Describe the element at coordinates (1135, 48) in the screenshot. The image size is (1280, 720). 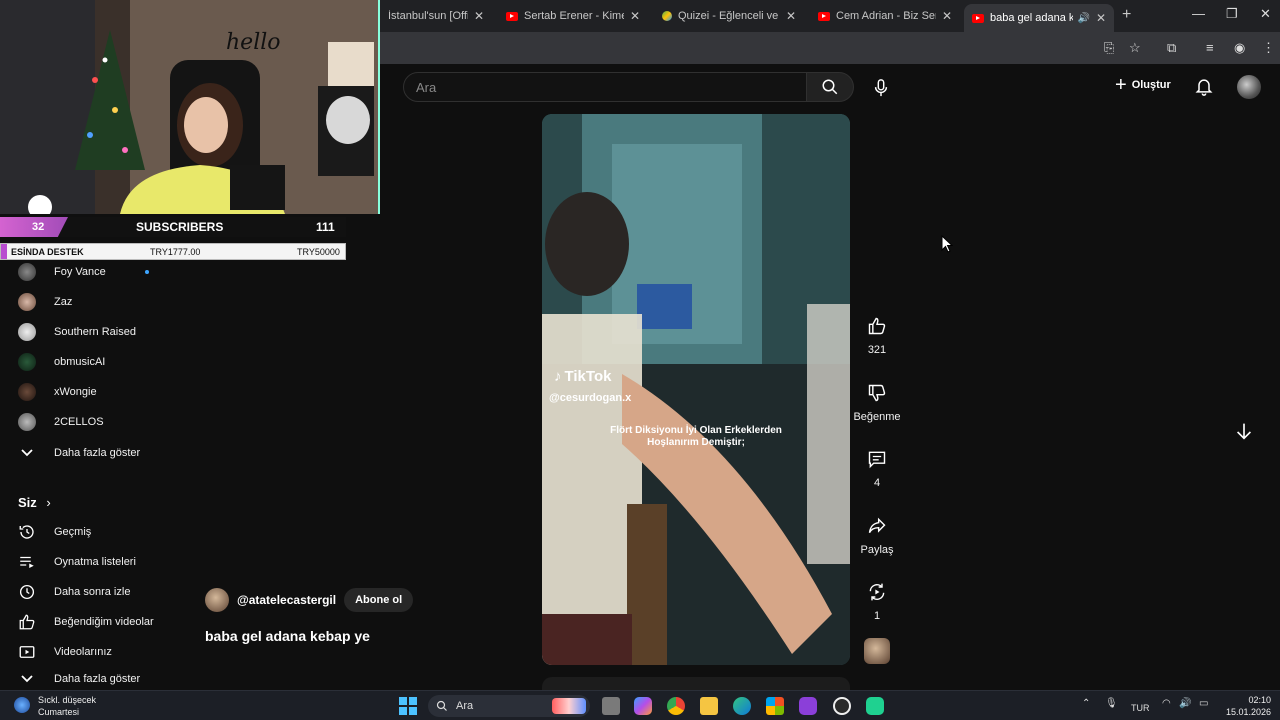
I see `bookmark-star-icon: ☆` at that location.